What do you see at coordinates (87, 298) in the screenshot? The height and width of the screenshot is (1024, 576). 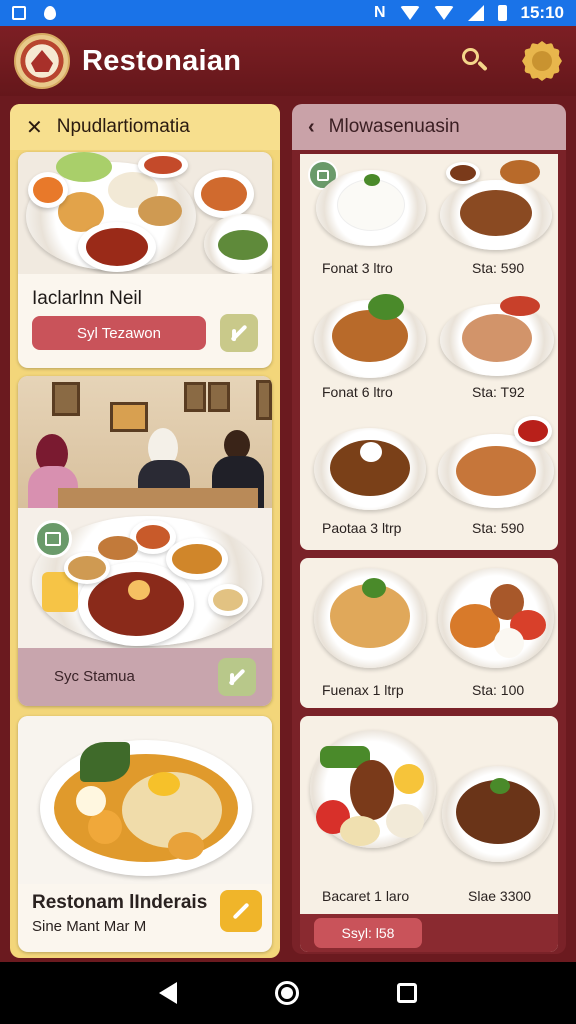 I see `card-1-title: Iaclarlnn Neil` at bounding box center [87, 298].